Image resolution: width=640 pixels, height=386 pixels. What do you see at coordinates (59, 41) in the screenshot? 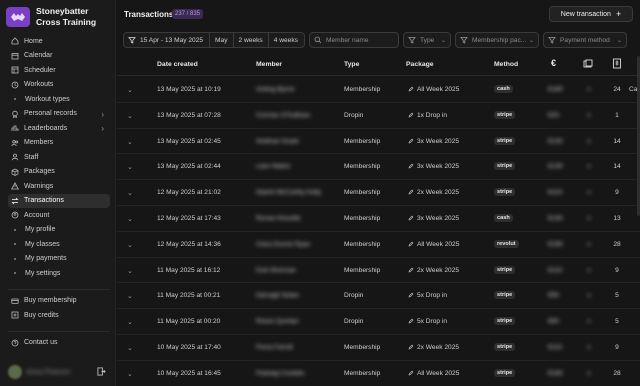
I see `sidebar-item-home: Home` at bounding box center [59, 41].